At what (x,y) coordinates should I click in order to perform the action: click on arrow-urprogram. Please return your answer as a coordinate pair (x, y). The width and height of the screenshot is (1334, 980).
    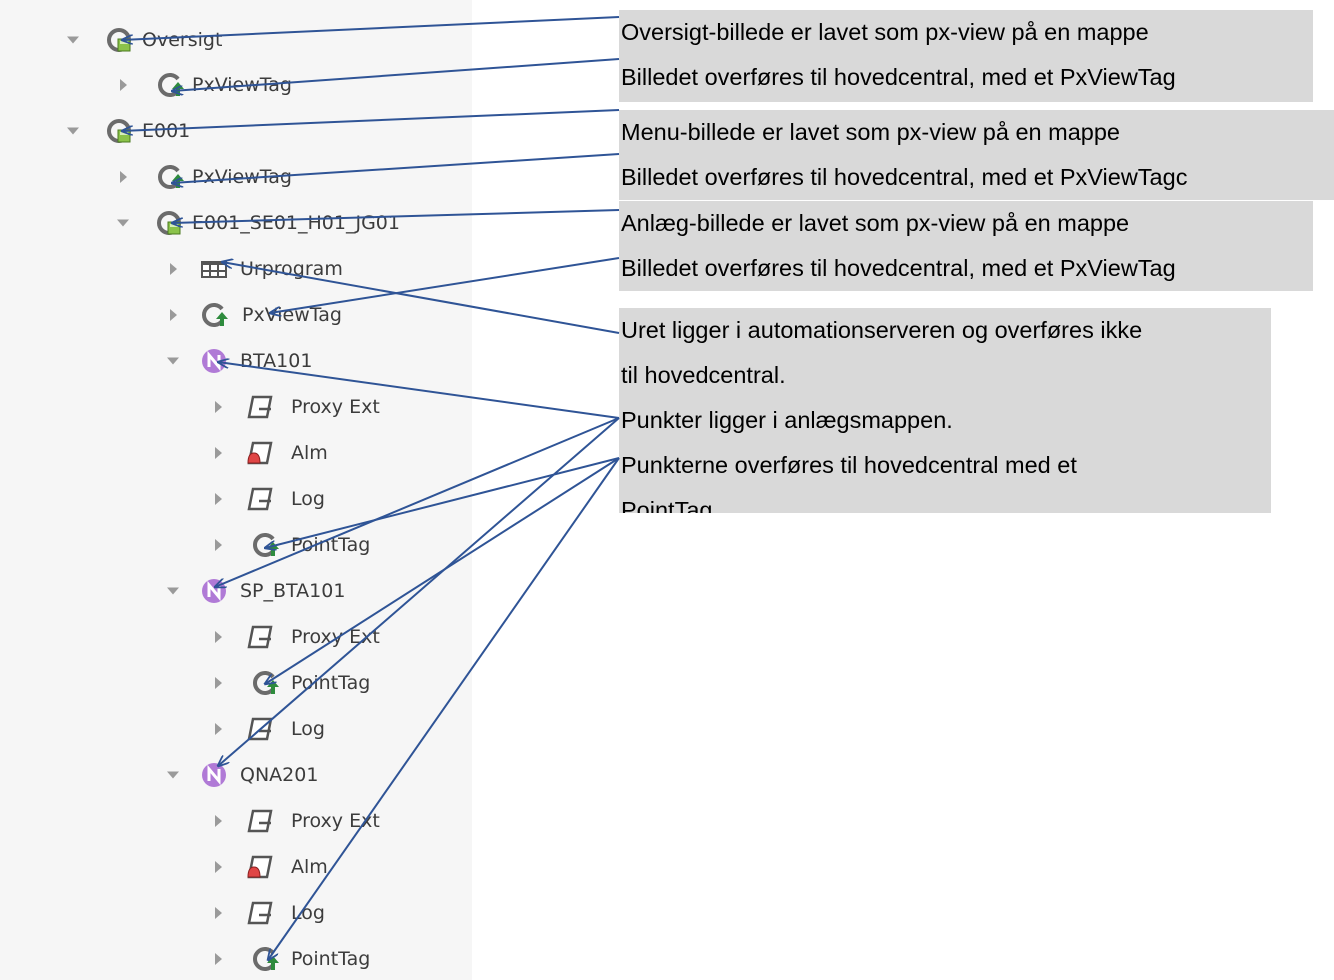
    Looking at the image, I should click on (421, 298).